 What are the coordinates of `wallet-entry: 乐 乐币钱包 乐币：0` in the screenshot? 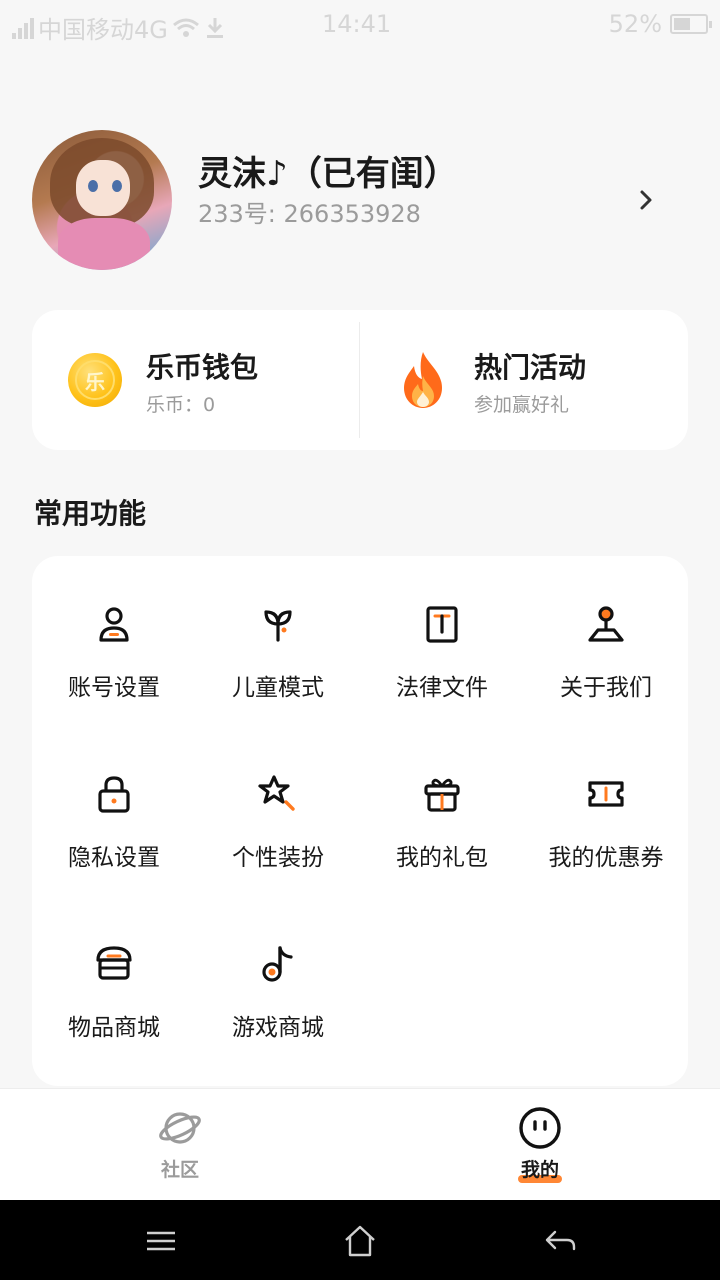 It's located at (196, 380).